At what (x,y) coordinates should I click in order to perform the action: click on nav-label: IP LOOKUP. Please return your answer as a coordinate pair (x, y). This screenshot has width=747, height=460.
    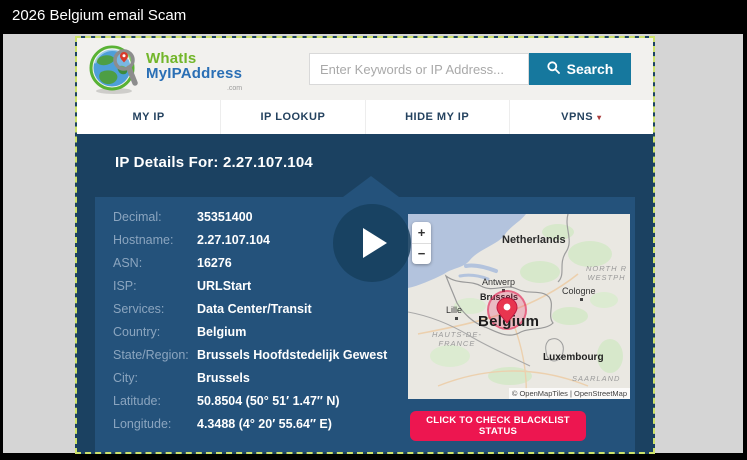
    Looking at the image, I should click on (293, 117).